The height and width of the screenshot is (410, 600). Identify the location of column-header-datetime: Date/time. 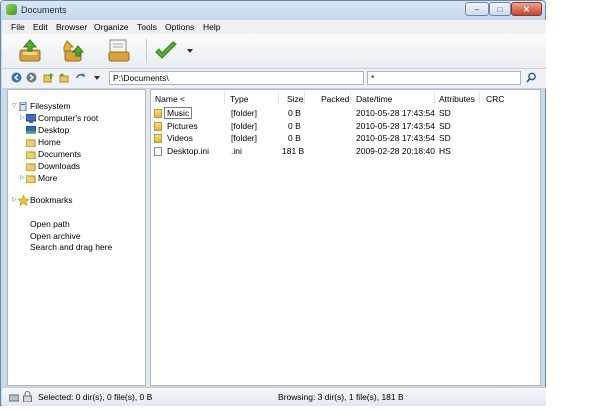
(374, 99).